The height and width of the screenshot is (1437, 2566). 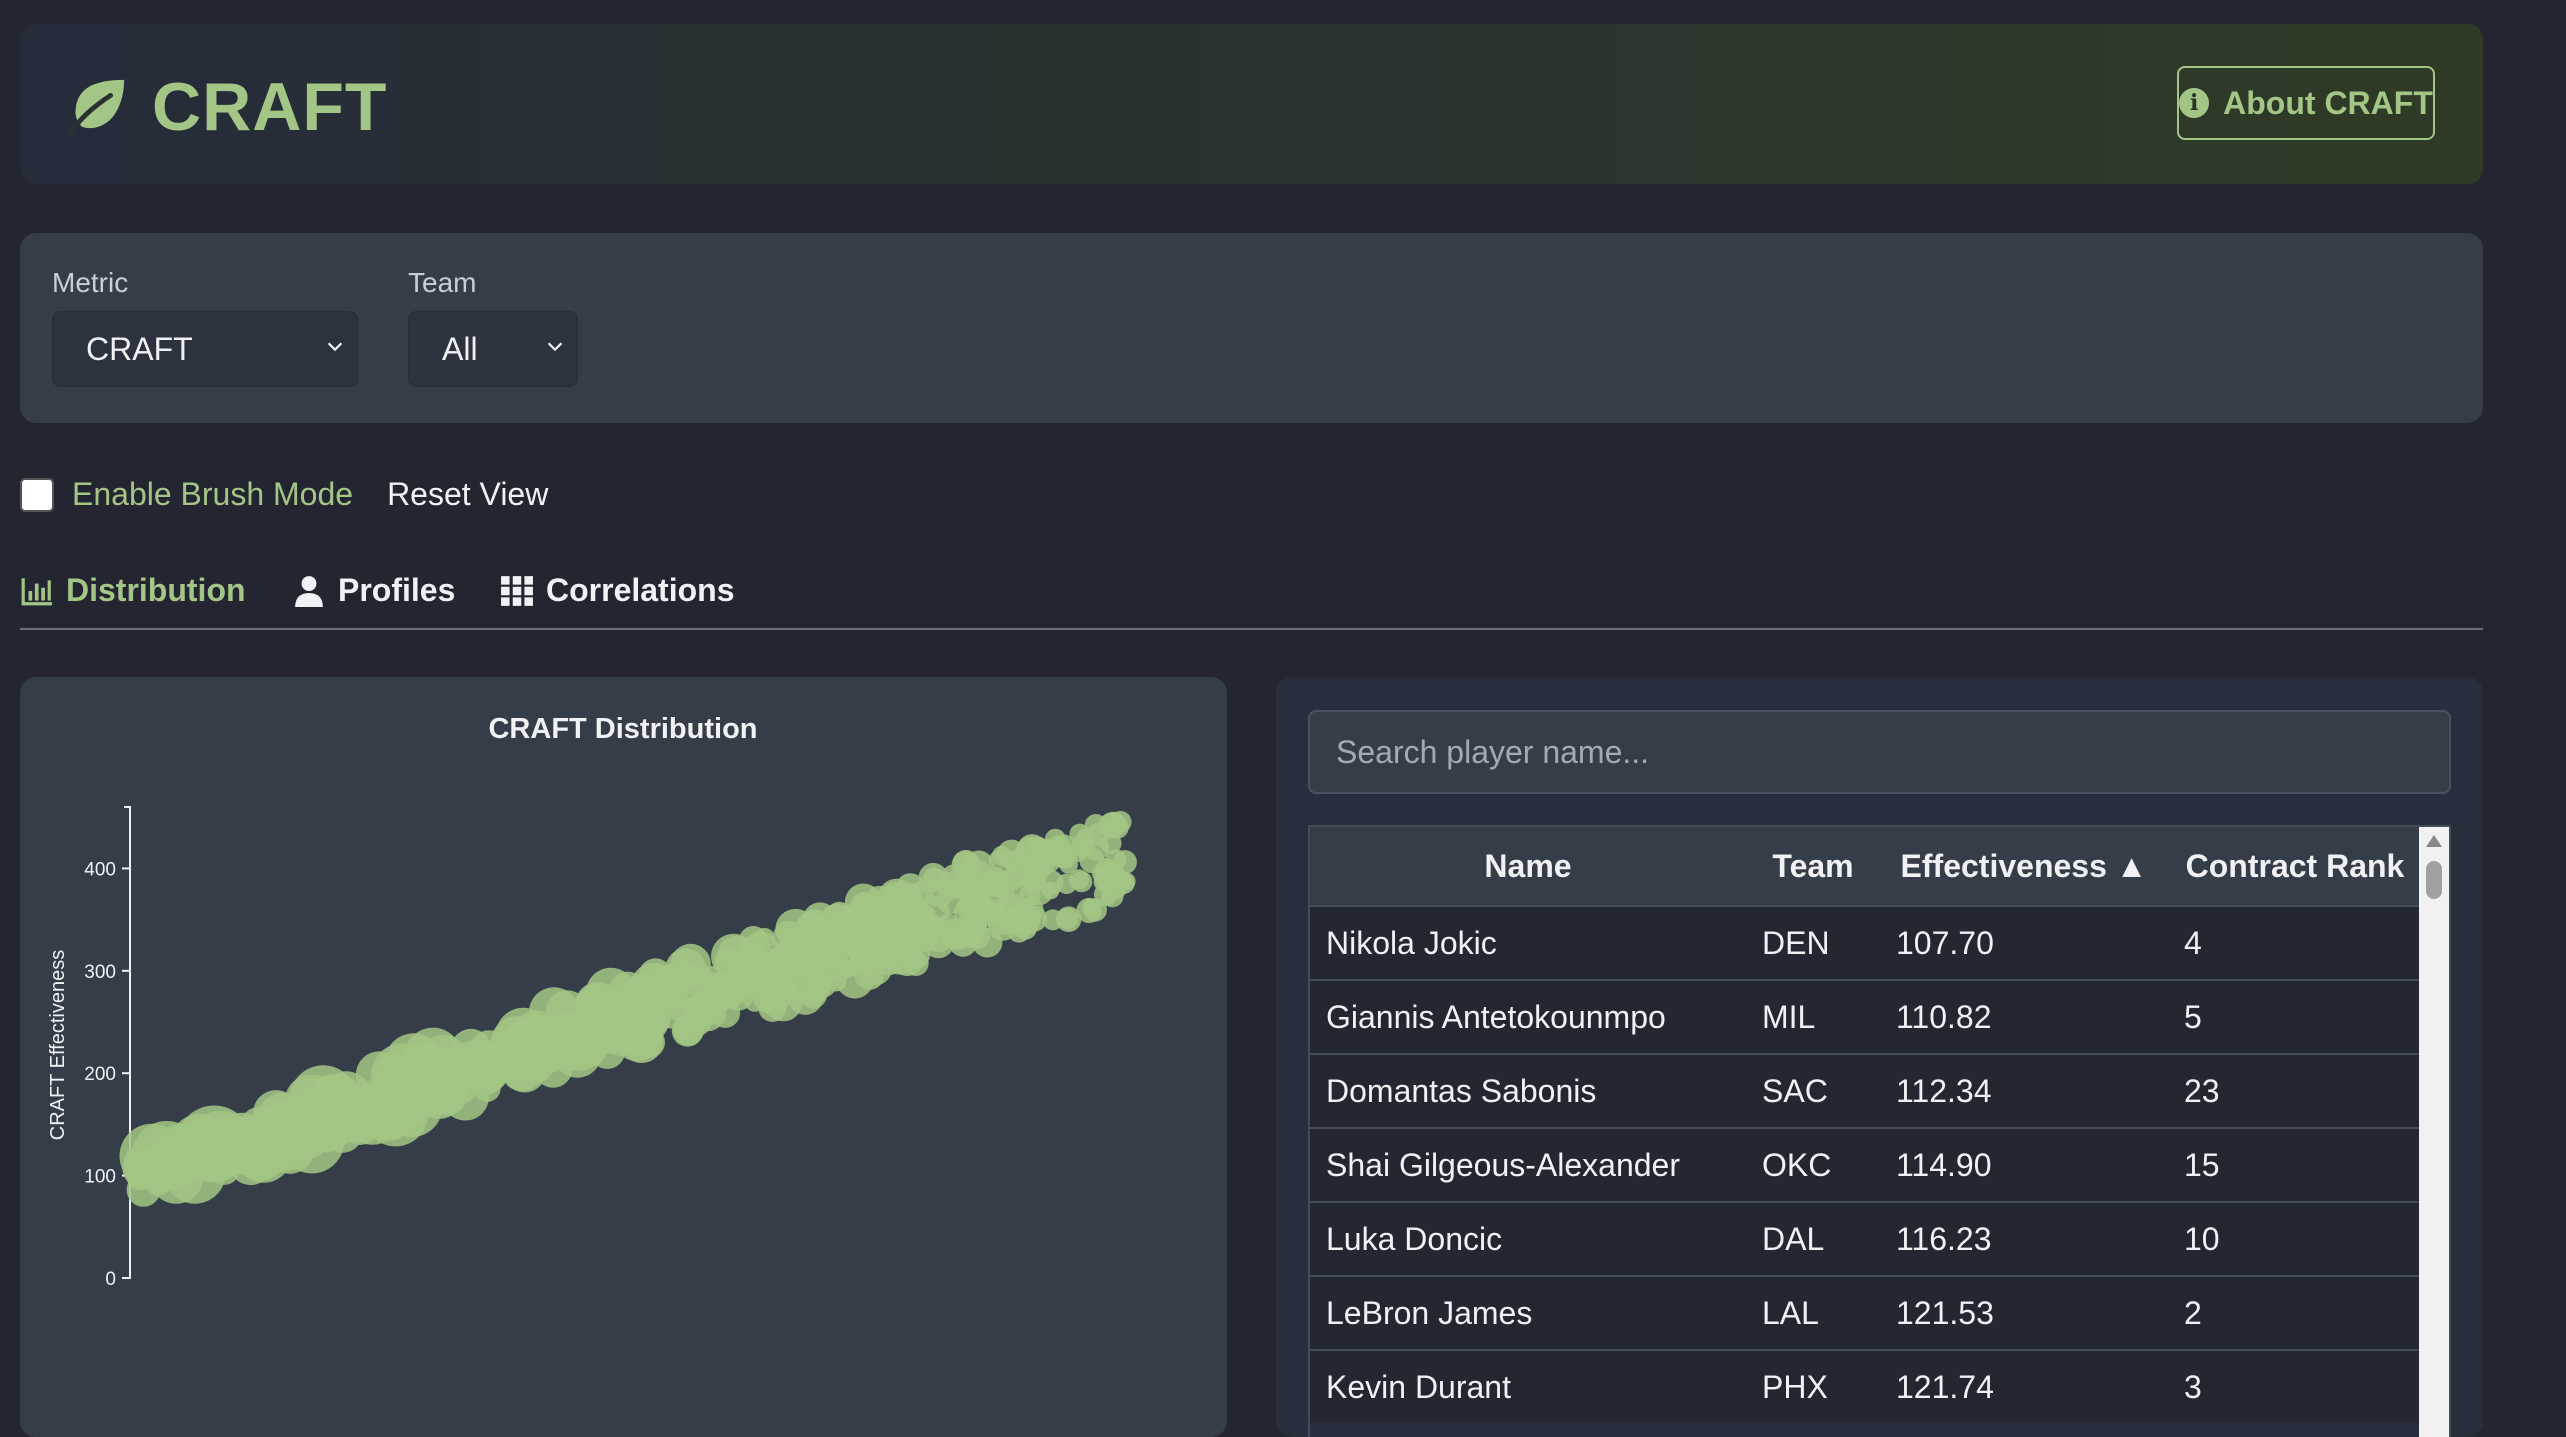 What do you see at coordinates (36, 591) in the screenshot?
I see `bar-chart-icon` at bounding box center [36, 591].